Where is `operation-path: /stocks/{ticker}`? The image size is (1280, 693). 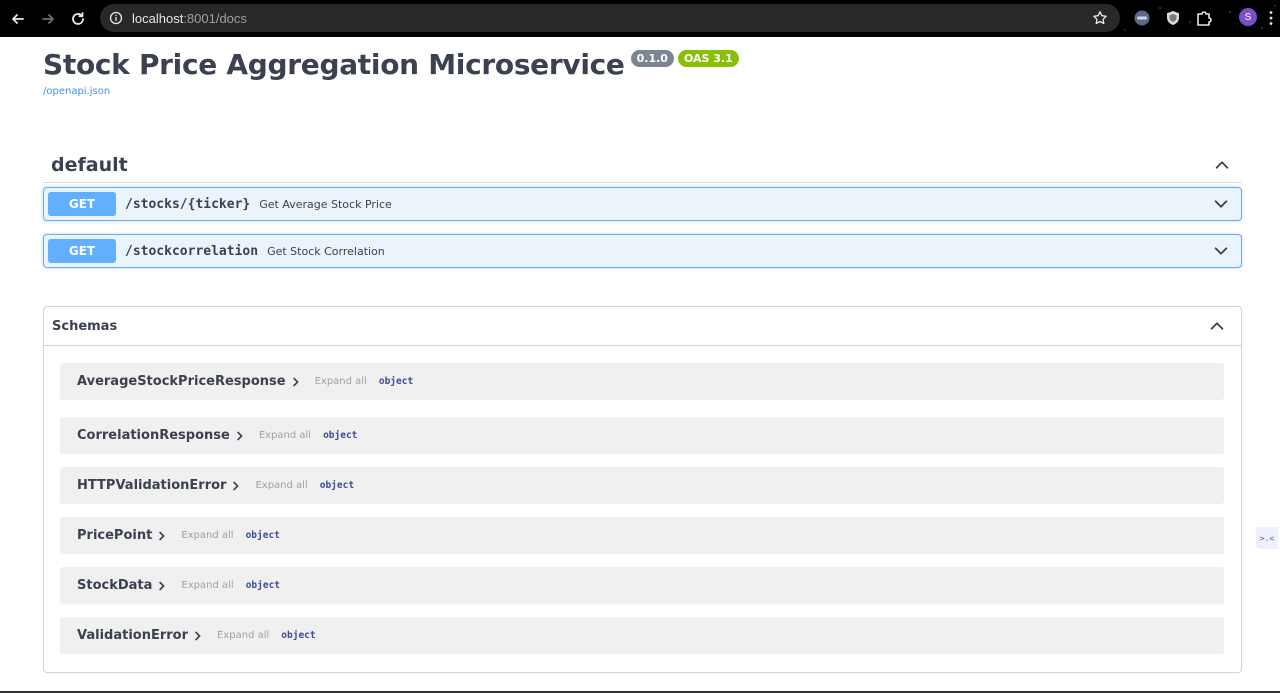
operation-path: /stocks/{ticker} is located at coordinates (188, 204).